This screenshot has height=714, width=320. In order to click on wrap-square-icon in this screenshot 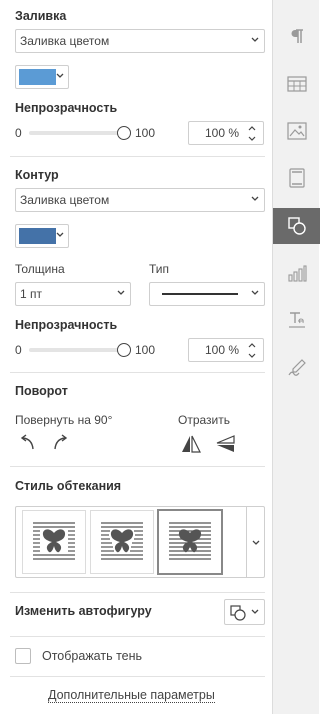, I will do `click(54, 541)`.